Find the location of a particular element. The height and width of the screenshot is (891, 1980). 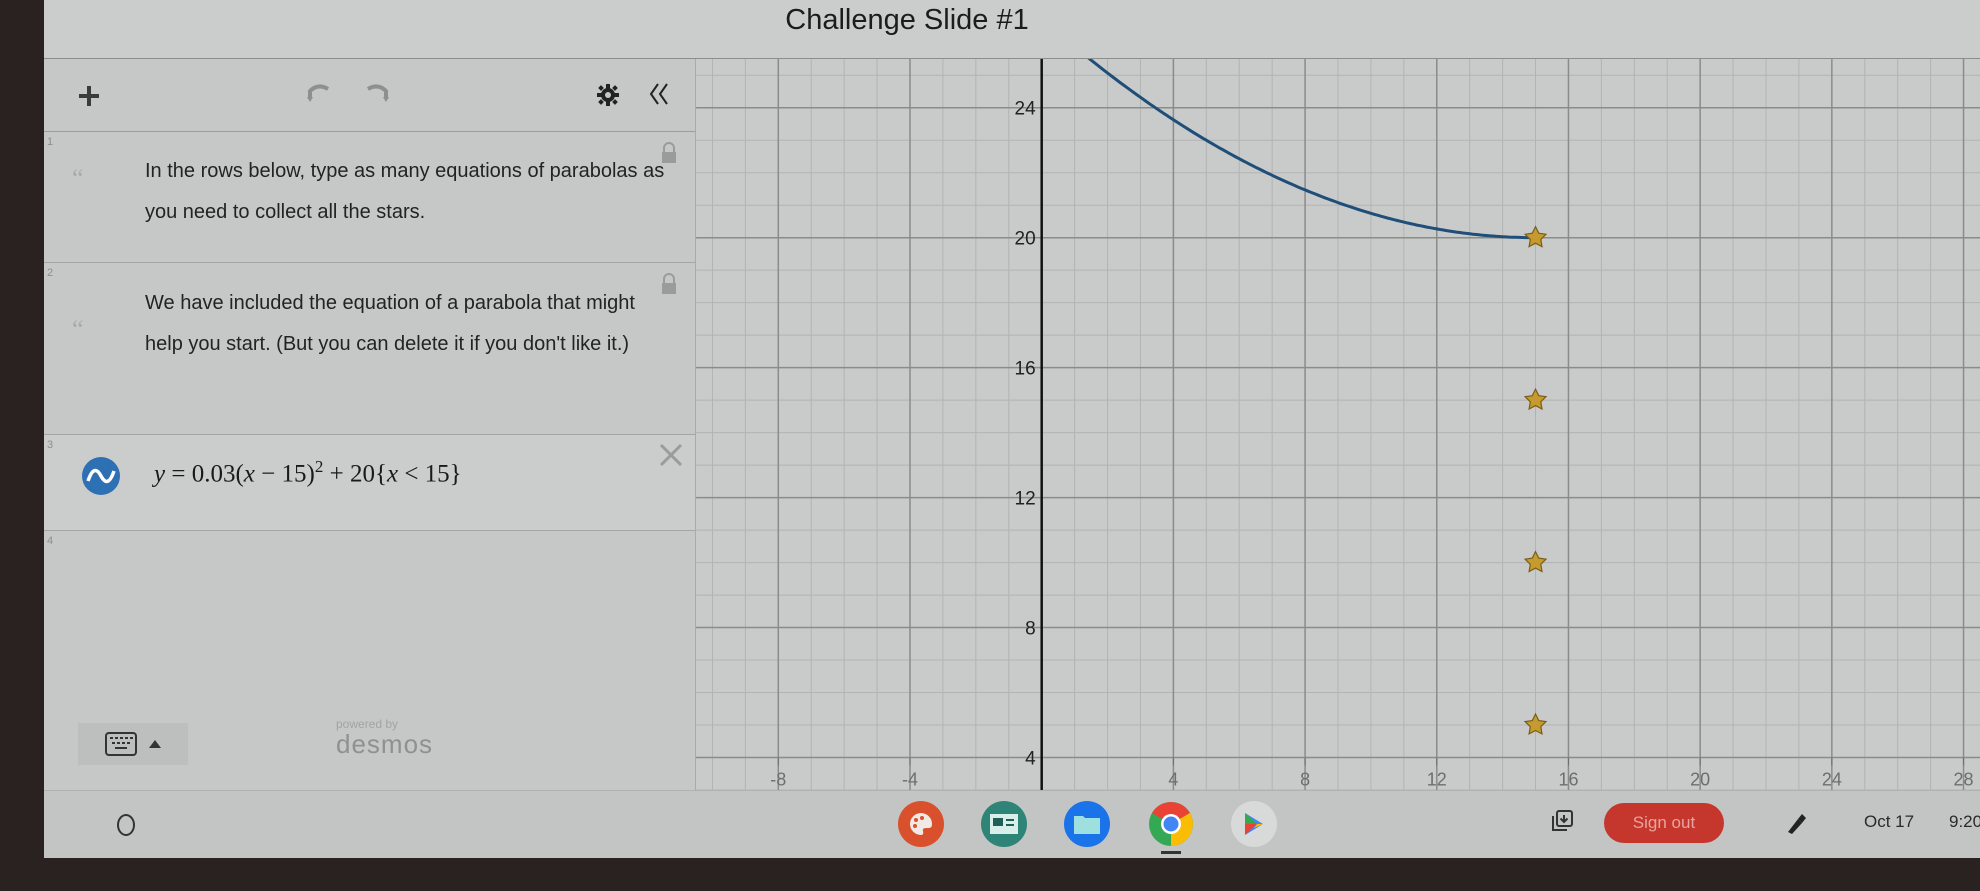

y-tick-label: 16 is located at coordinates (1025, 369).